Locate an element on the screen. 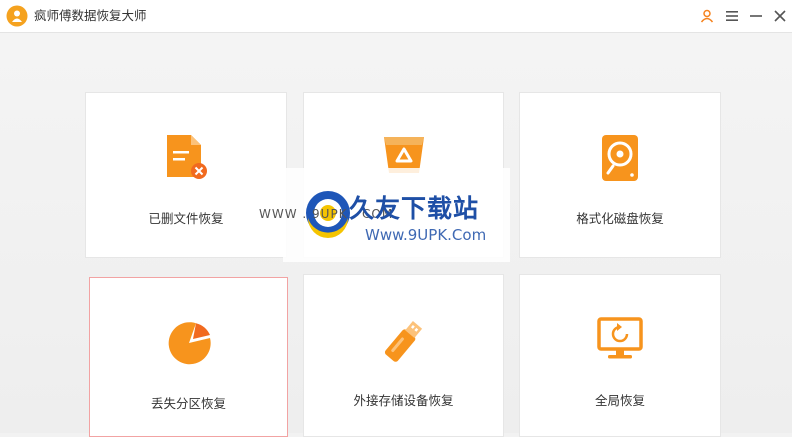 This screenshot has width=792, height=437. close-icon is located at coordinates (780, 16).